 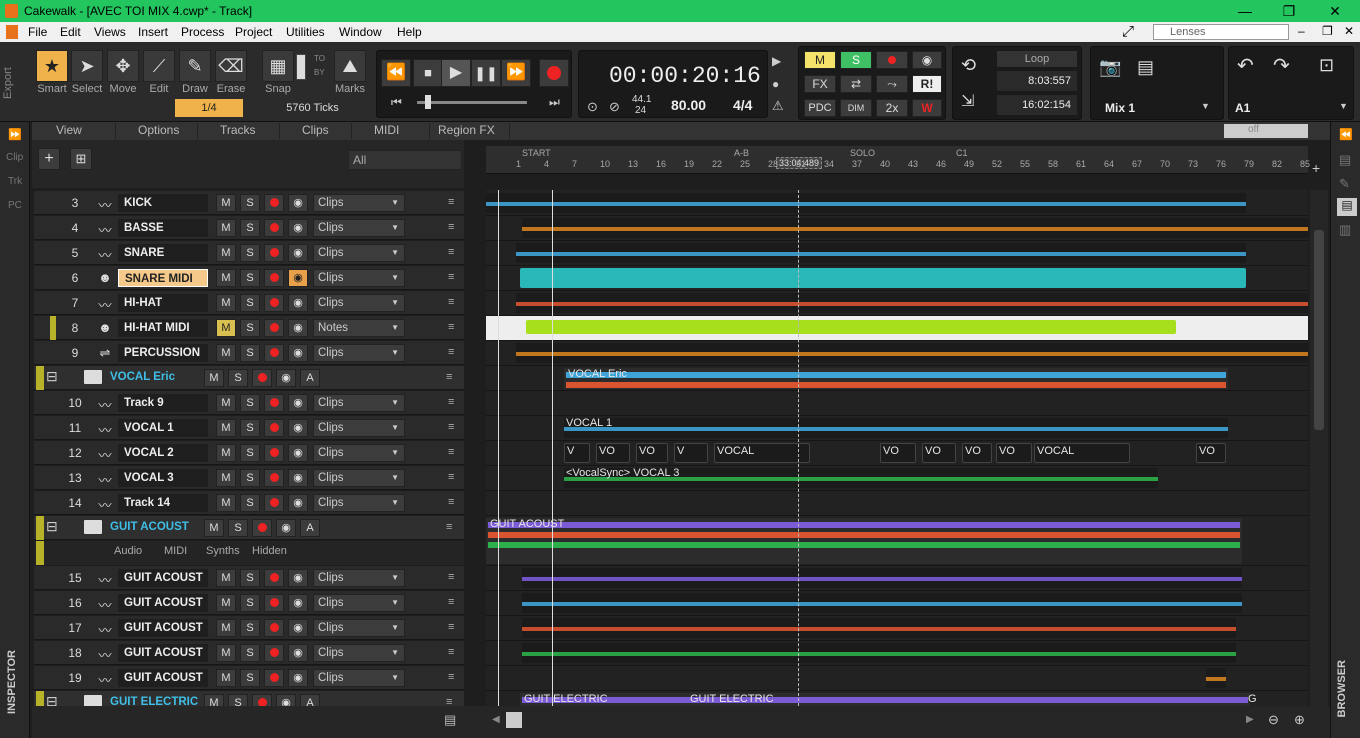 What do you see at coordinates (856, 108) in the screenshot?
I see `dim-button: DIM` at bounding box center [856, 108].